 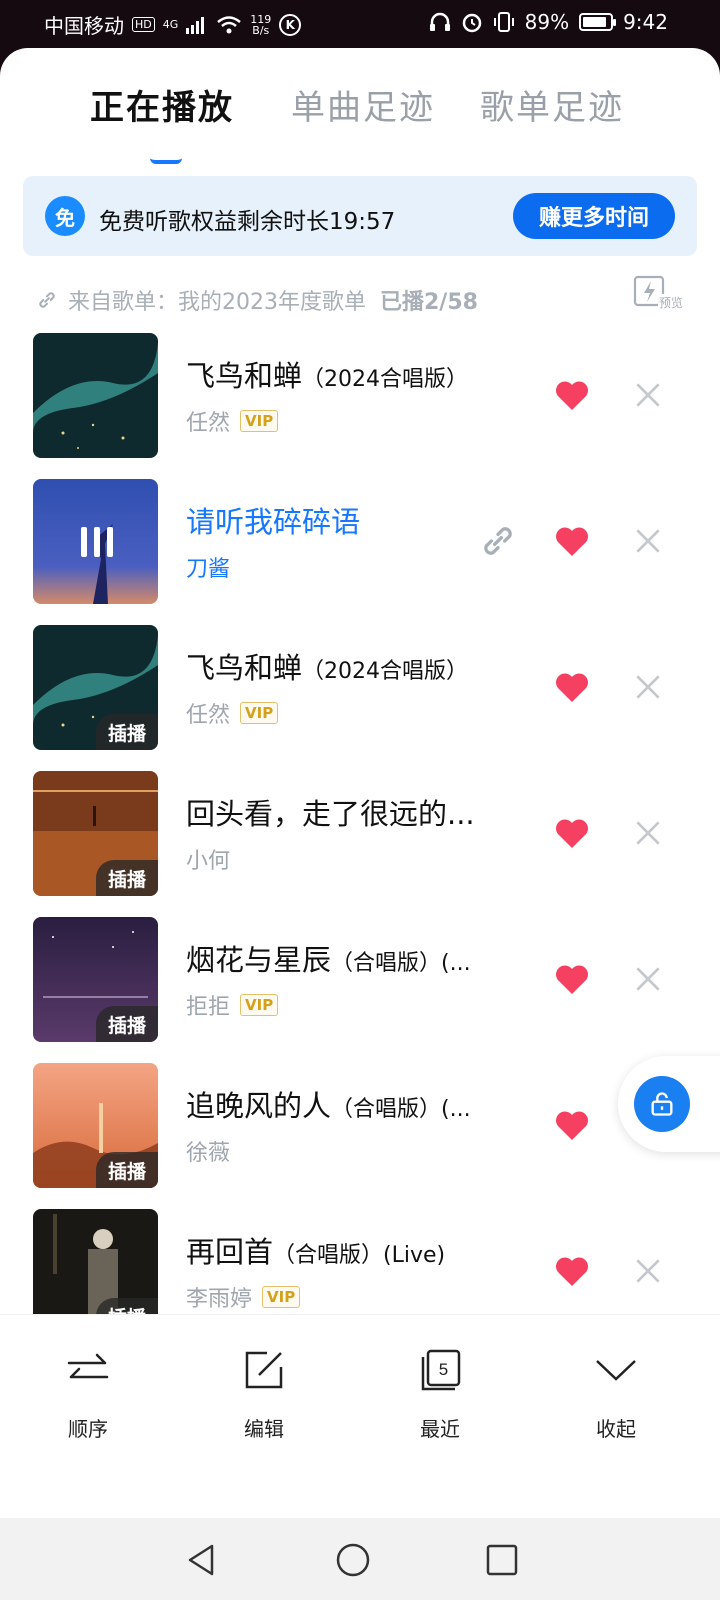 I want to click on system-nav-bar, so click(x=360, y=1559).